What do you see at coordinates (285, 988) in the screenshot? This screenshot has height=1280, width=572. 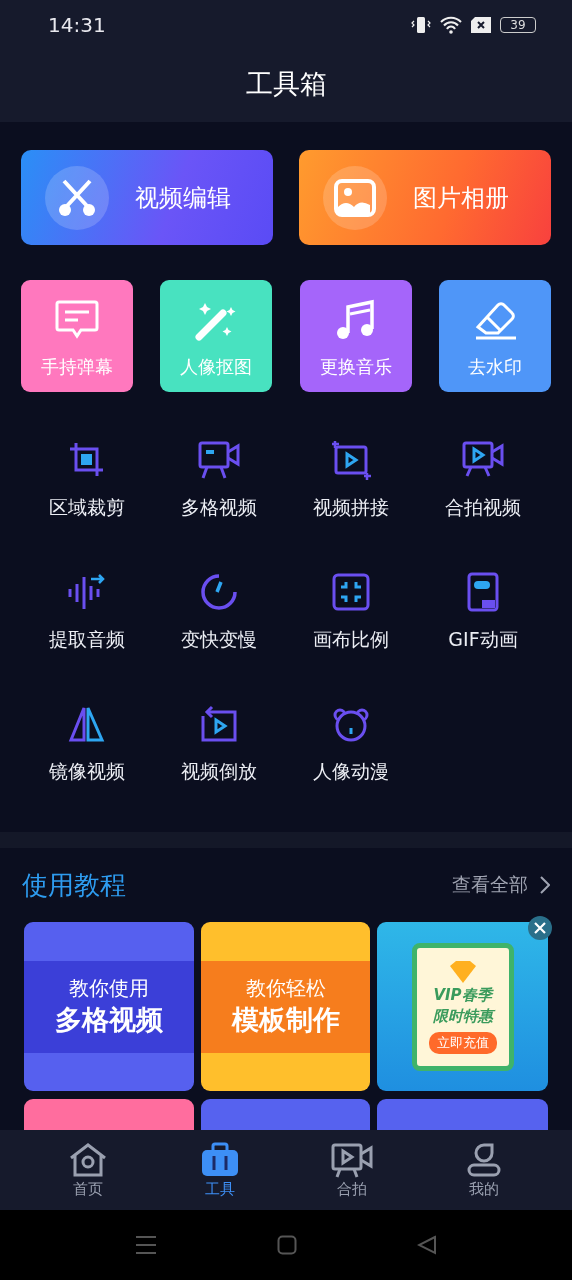 I see `card-subtitle: 教你轻松` at bounding box center [285, 988].